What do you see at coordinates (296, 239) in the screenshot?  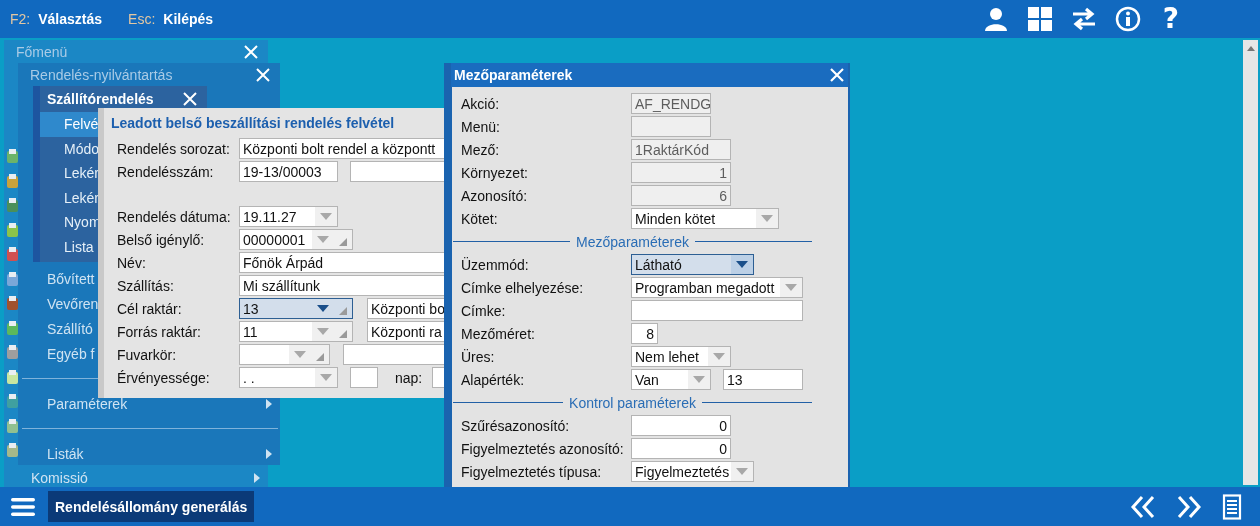 I see `dropdown: 00000001` at bounding box center [296, 239].